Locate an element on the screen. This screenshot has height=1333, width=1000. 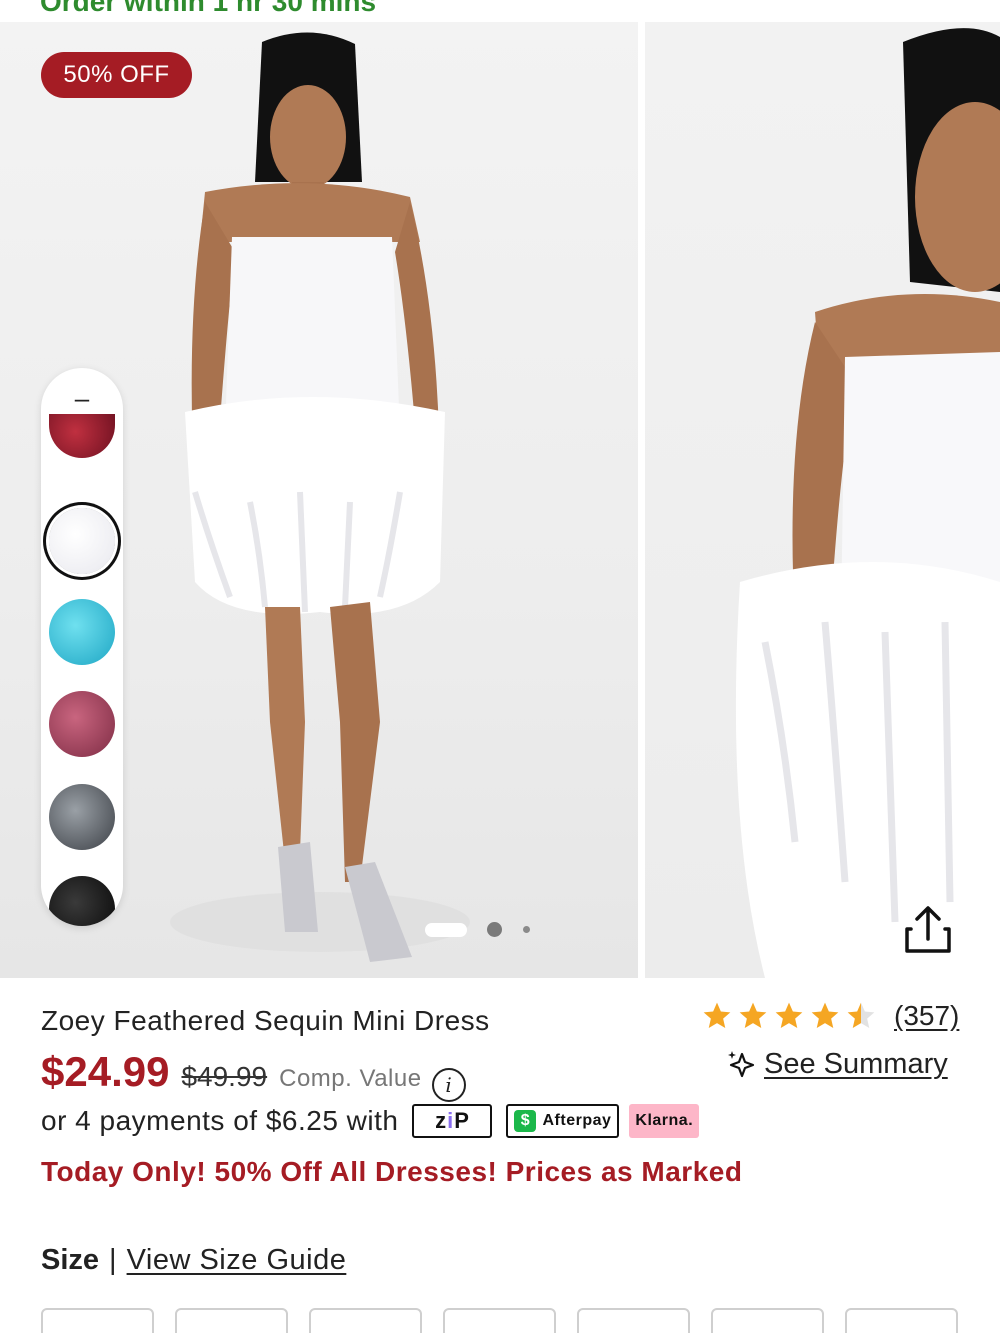
zip-logo-part: P is located at coordinates (462, 1120).